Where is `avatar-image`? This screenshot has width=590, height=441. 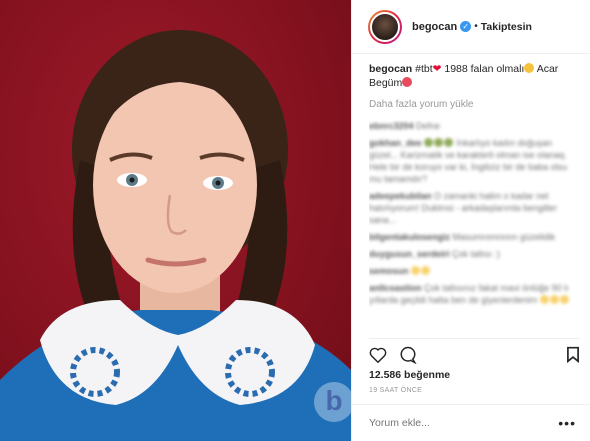 avatar-image is located at coordinates (385, 26).